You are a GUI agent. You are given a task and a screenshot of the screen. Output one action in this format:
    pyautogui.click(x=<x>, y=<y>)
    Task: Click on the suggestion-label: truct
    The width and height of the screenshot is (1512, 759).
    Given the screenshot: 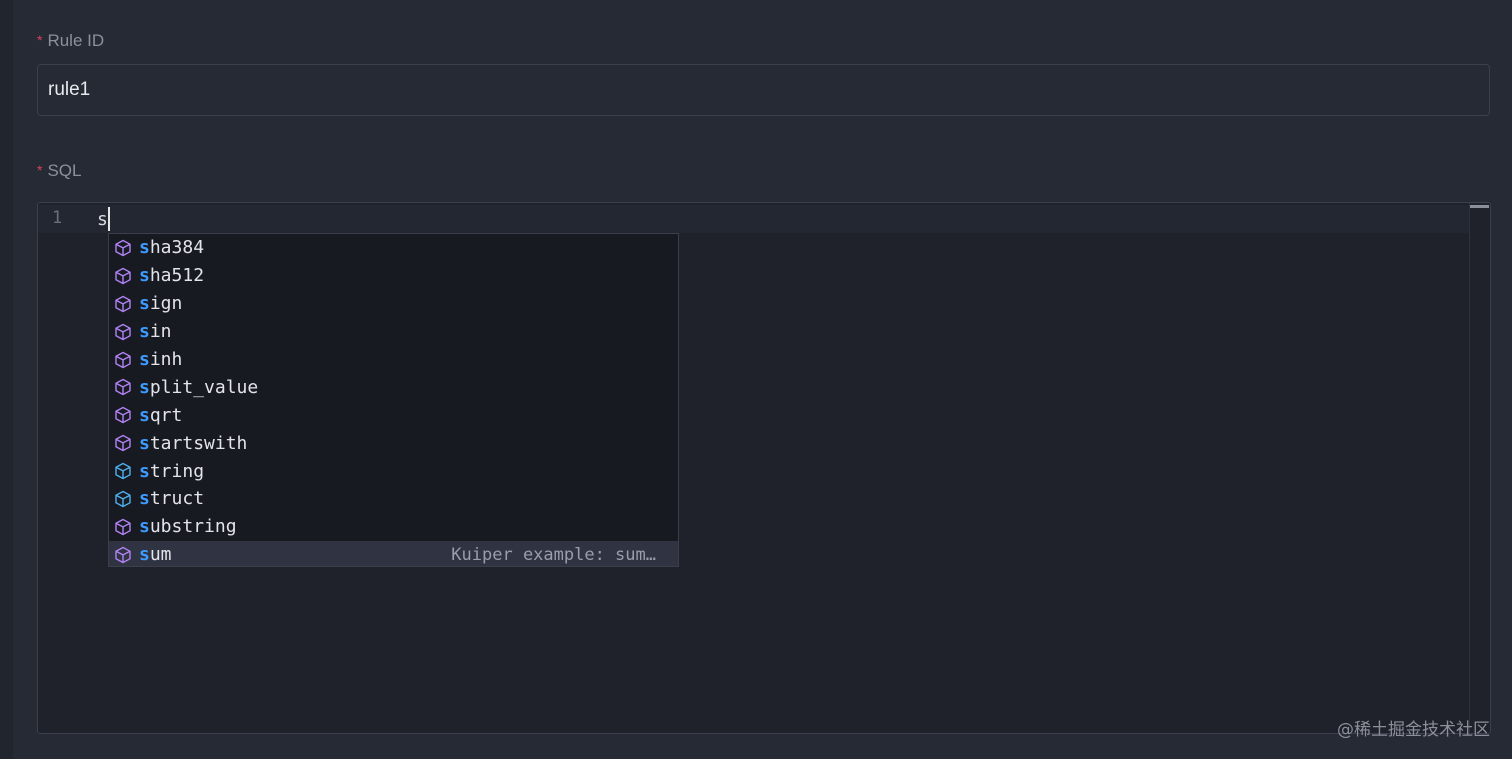 What is the action you would take?
    pyautogui.click(x=177, y=499)
    